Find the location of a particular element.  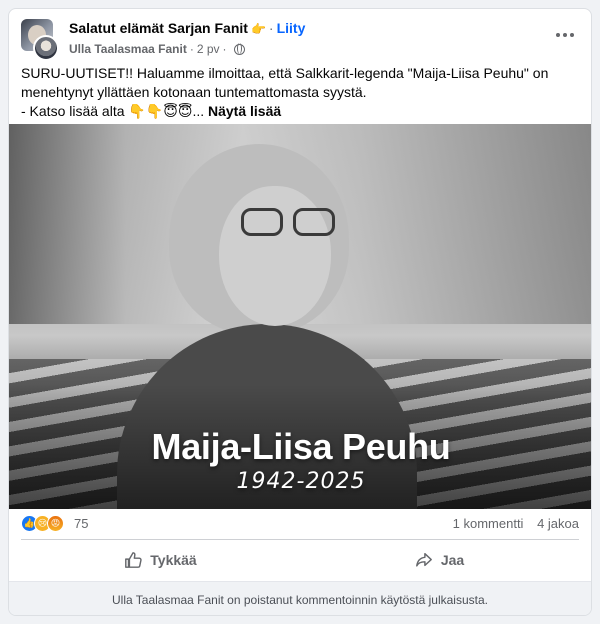

post-text-line: - Katso lisää alta 👇👇😇😇... Näytä lisää is located at coordinates (151, 111).